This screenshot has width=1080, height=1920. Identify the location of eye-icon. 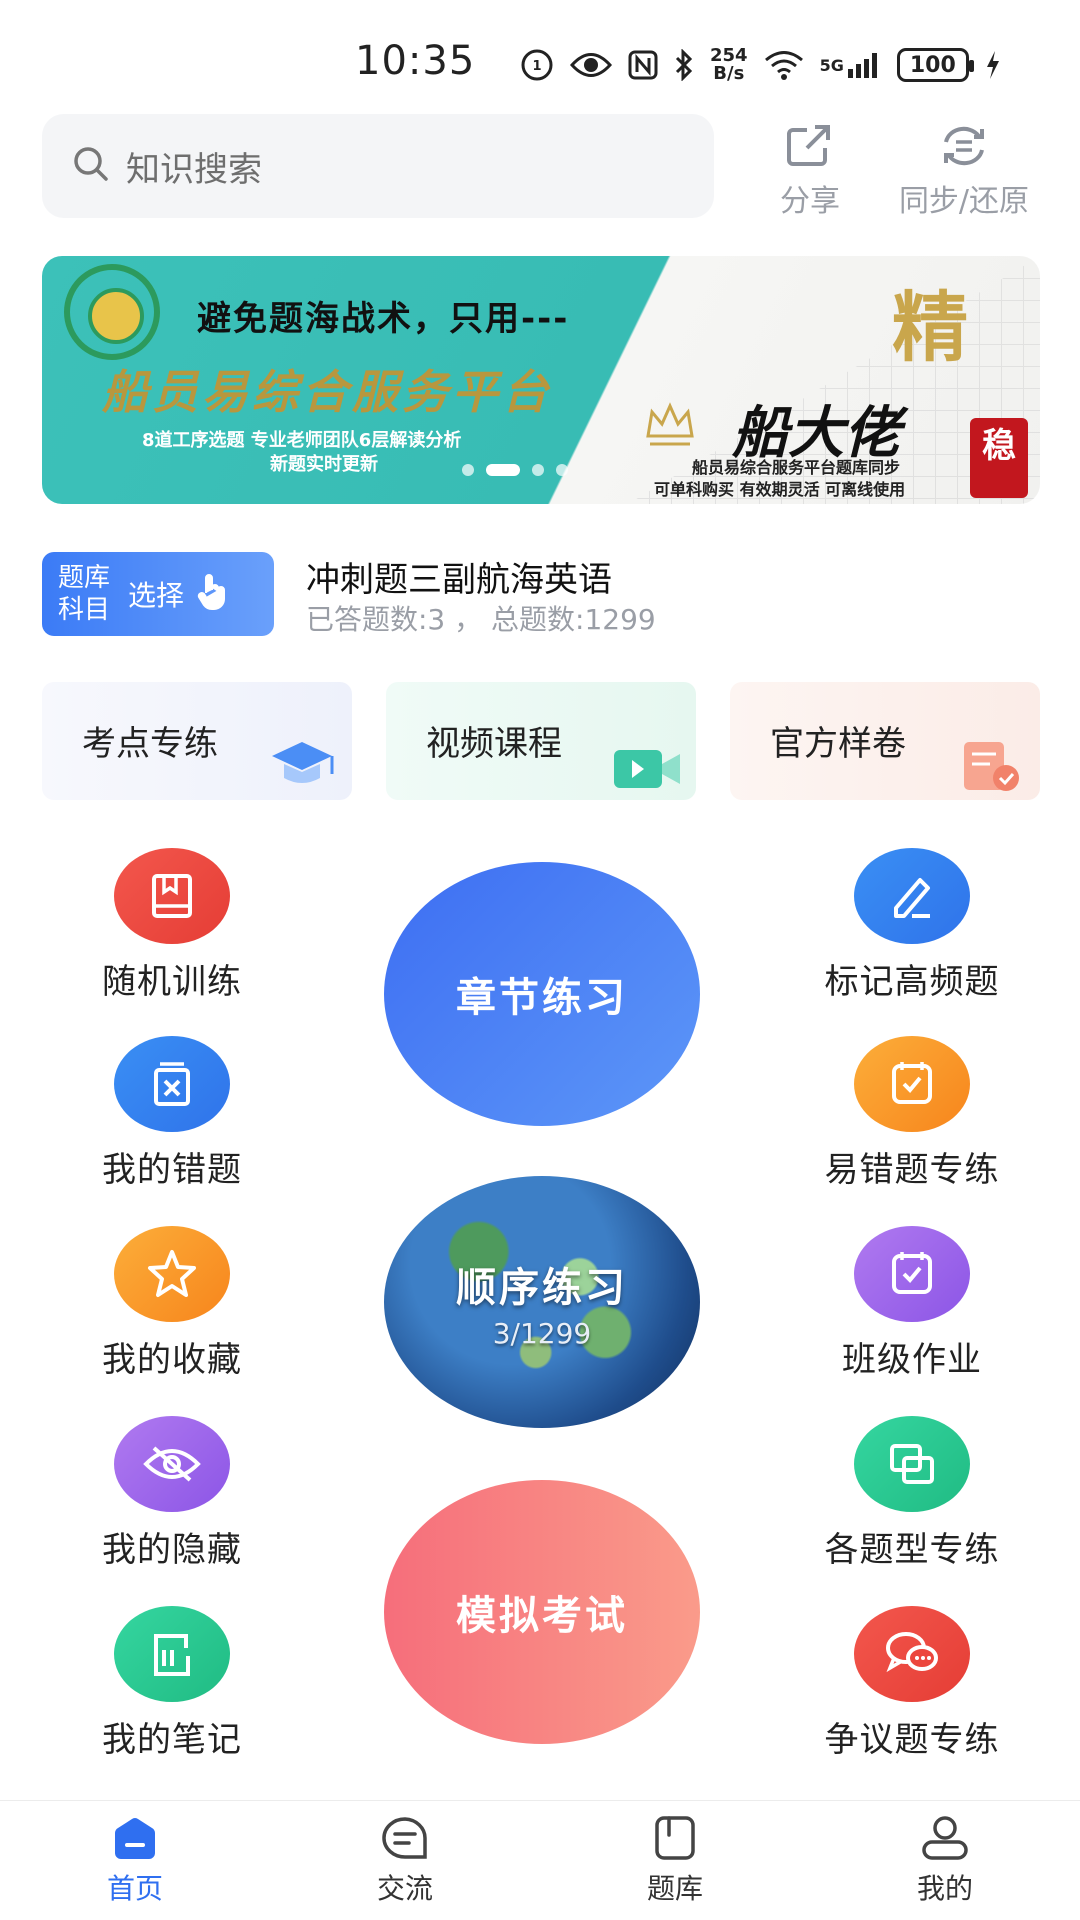
(591, 65).